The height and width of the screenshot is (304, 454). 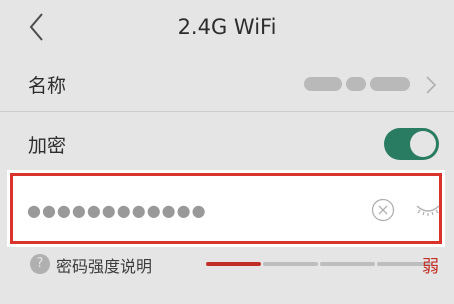 I want to click on strength-explanation-link: 密码强度说明, so click(x=104, y=265).